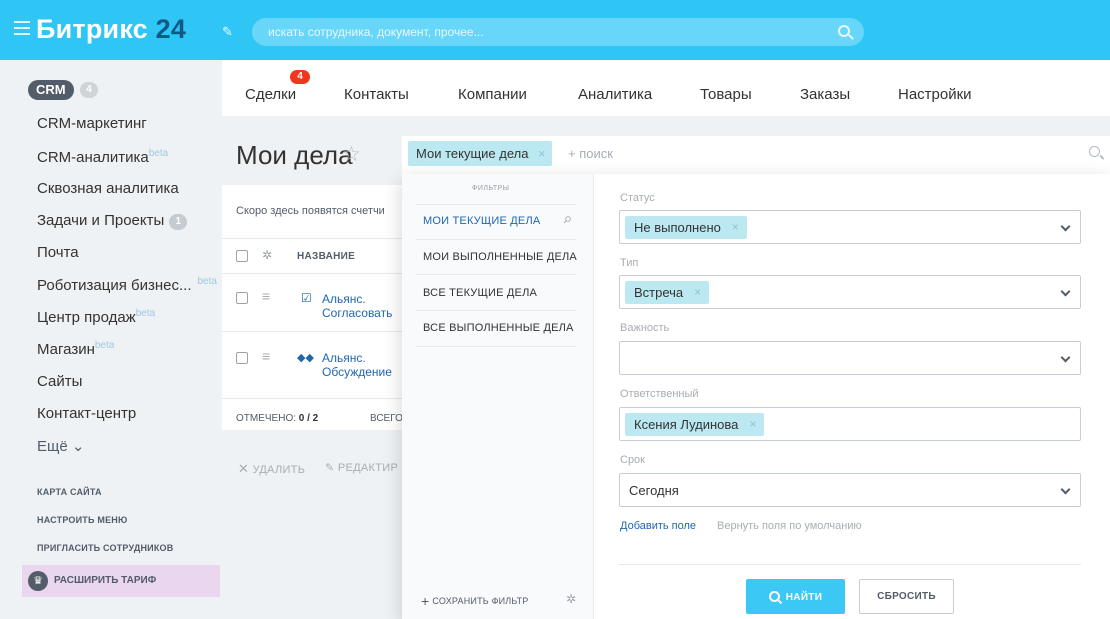 The height and width of the screenshot is (619, 1110). What do you see at coordinates (361, 467) in the screenshot?
I see `edit-button: ✎ РЕДАКТИР` at bounding box center [361, 467].